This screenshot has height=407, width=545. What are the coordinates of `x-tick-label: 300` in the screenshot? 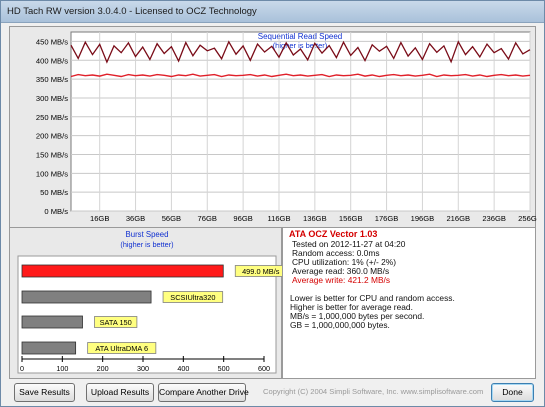 It's located at (143, 368).